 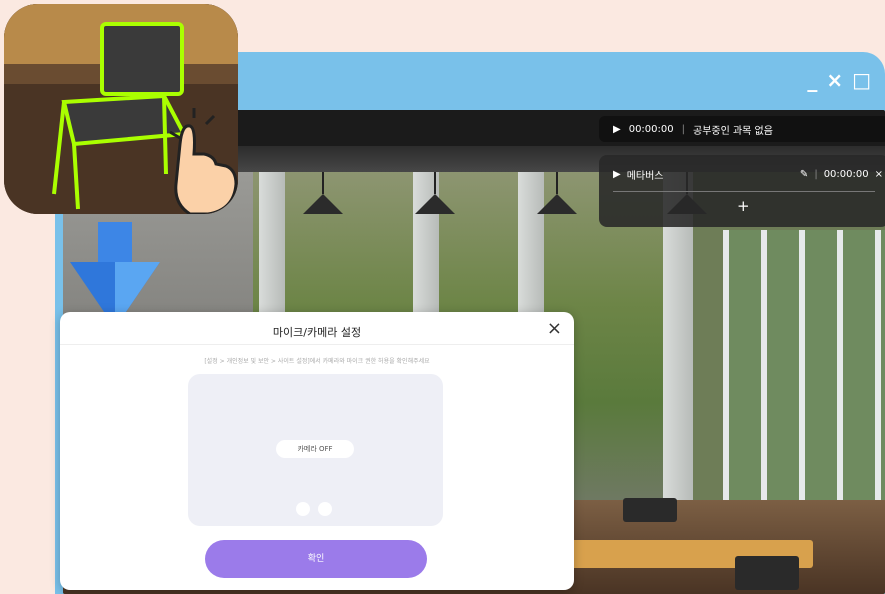 I want to click on camera-preview: 카메라 OFF, so click(x=315, y=450).